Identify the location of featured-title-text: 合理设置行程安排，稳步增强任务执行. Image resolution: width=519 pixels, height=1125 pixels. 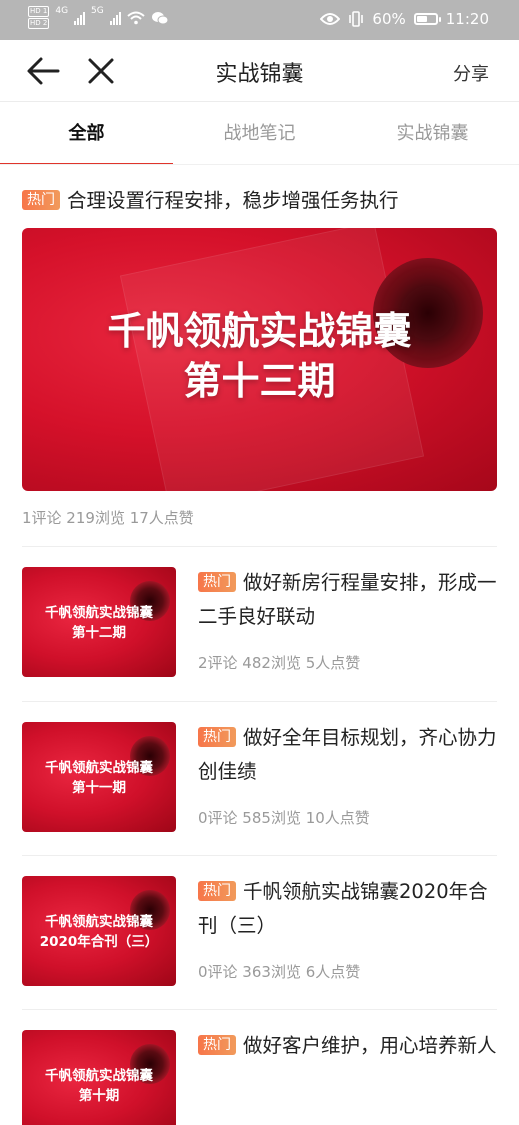
(233, 200).